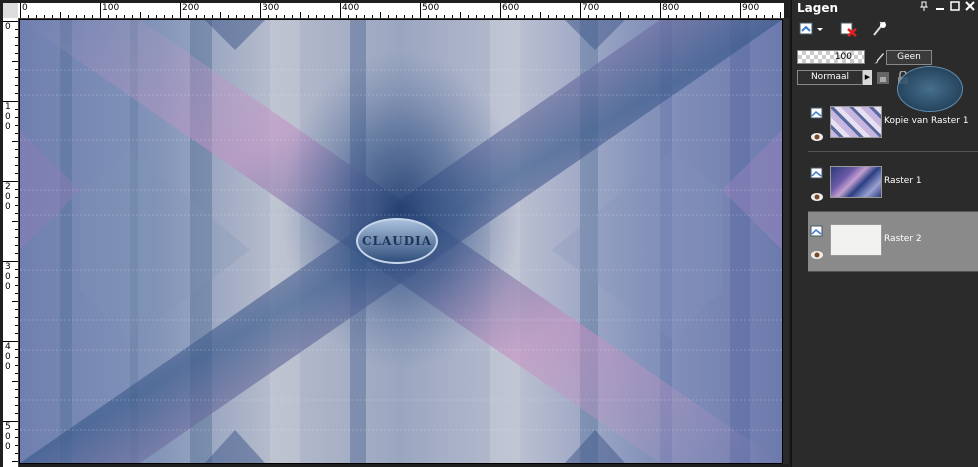  I want to click on ruler-label: 0, so click(8, 27).